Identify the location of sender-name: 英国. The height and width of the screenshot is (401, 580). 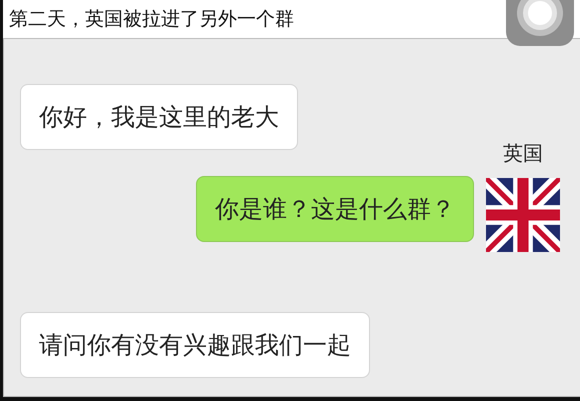
(523, 153).